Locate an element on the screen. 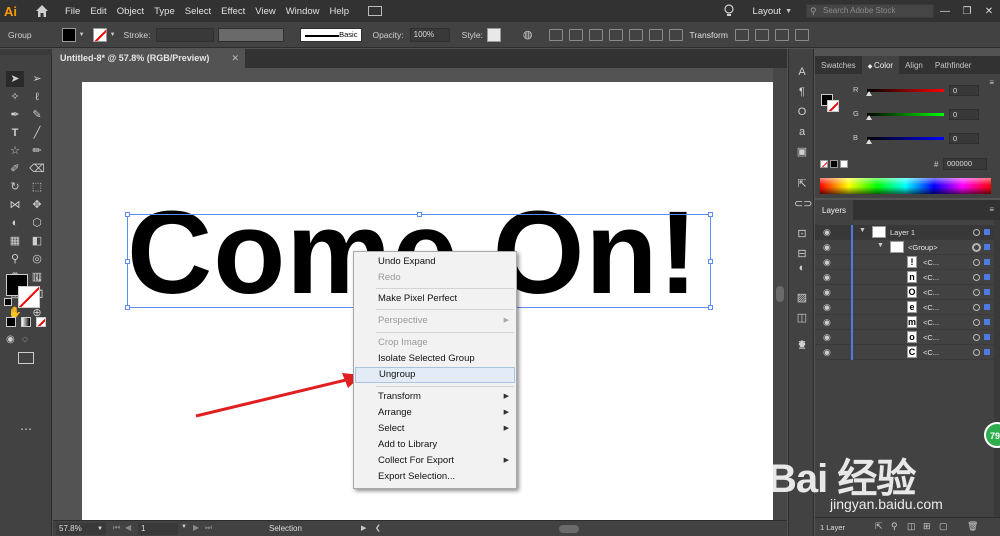 The width and height of the screenshot is (1000, 536). line-tool-icon: ╱ is located at coordinates (37, 133).